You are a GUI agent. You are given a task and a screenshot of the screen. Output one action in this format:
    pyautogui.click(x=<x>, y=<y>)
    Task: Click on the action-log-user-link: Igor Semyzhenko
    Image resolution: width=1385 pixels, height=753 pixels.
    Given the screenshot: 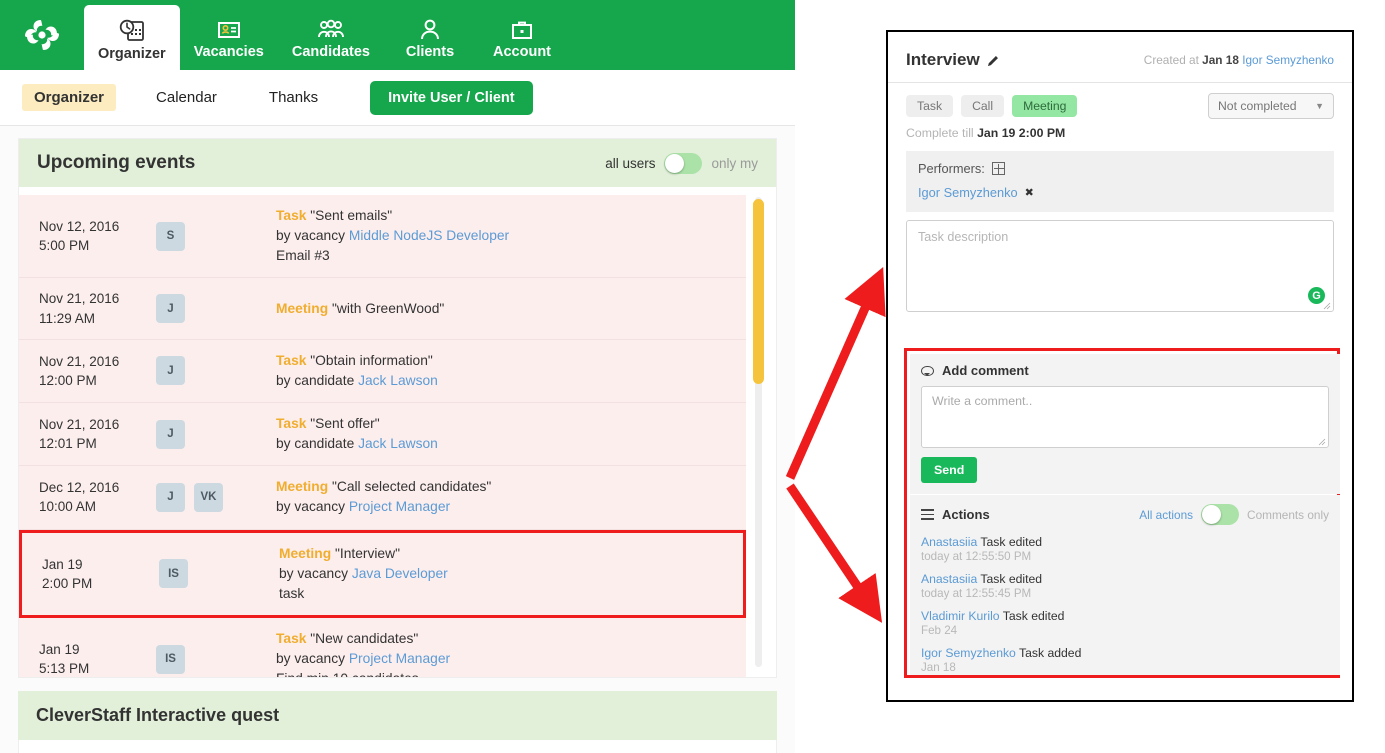 What is the action you would take?
    pyautogui.click(x=968, y=653)
    